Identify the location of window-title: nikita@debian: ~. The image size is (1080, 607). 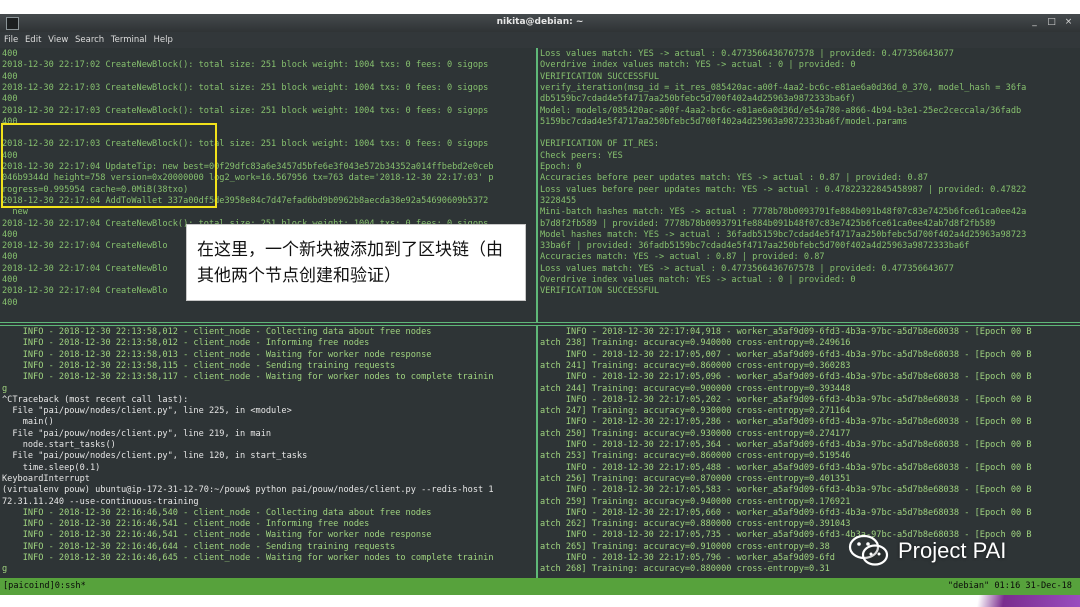
(540, 22).